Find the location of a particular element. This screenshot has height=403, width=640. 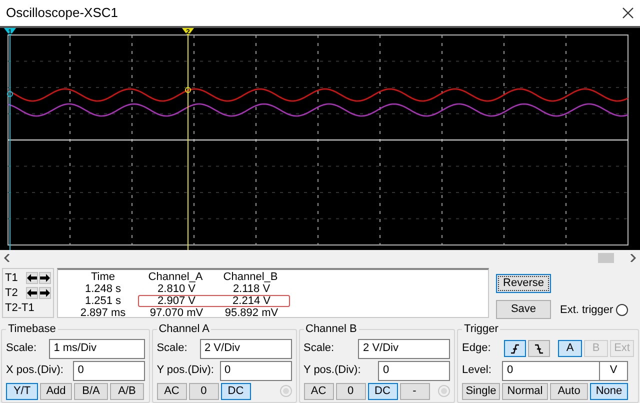

column-header: Time is located at coordinates (103, 277).